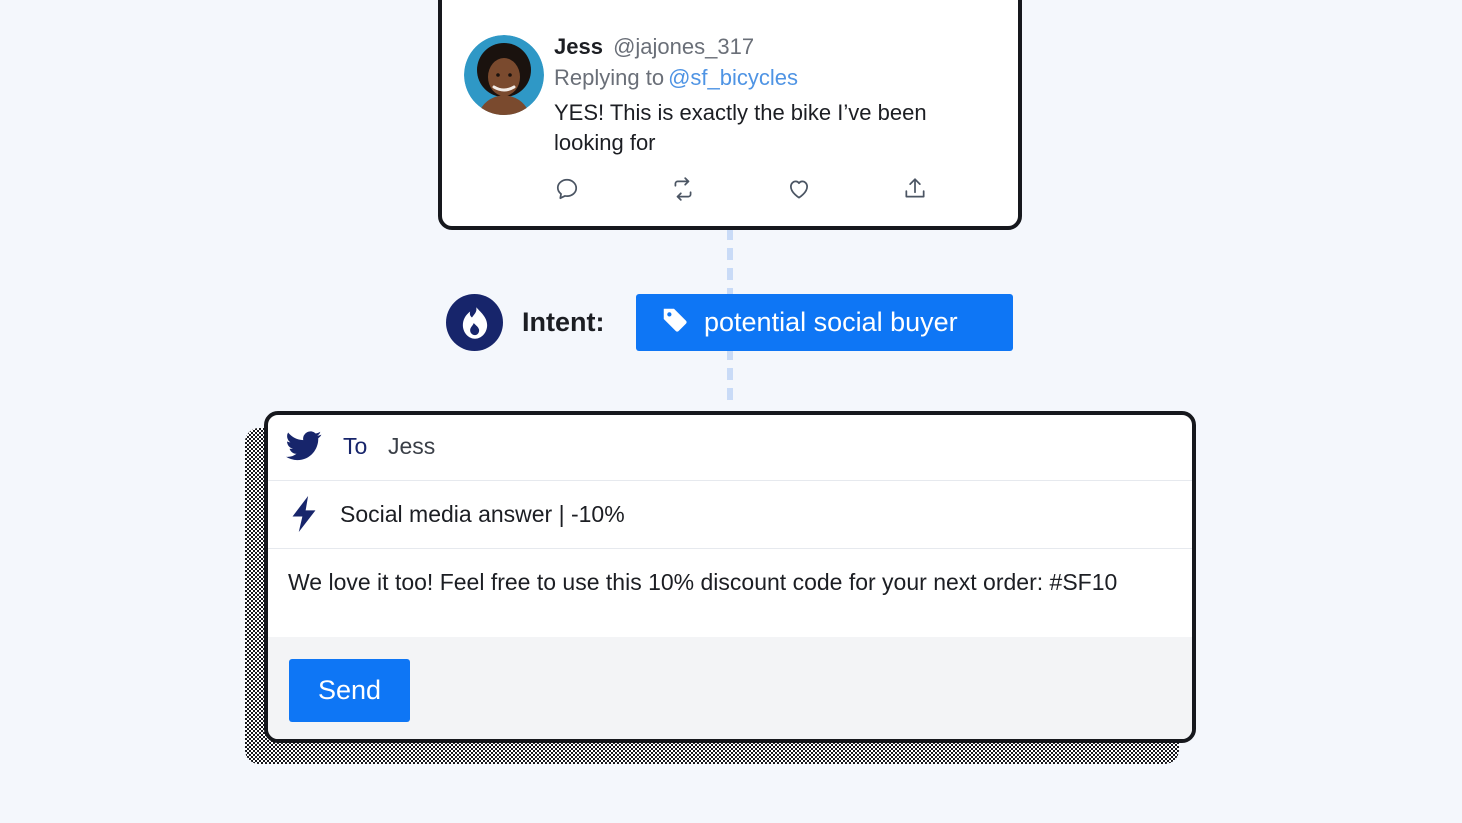 The height and width of the screenshot is (823, 1462). What do you see at coordinates (730, 688) in the screenshot?
I see `composer-footer: Send` at bounding box center [730, 688].